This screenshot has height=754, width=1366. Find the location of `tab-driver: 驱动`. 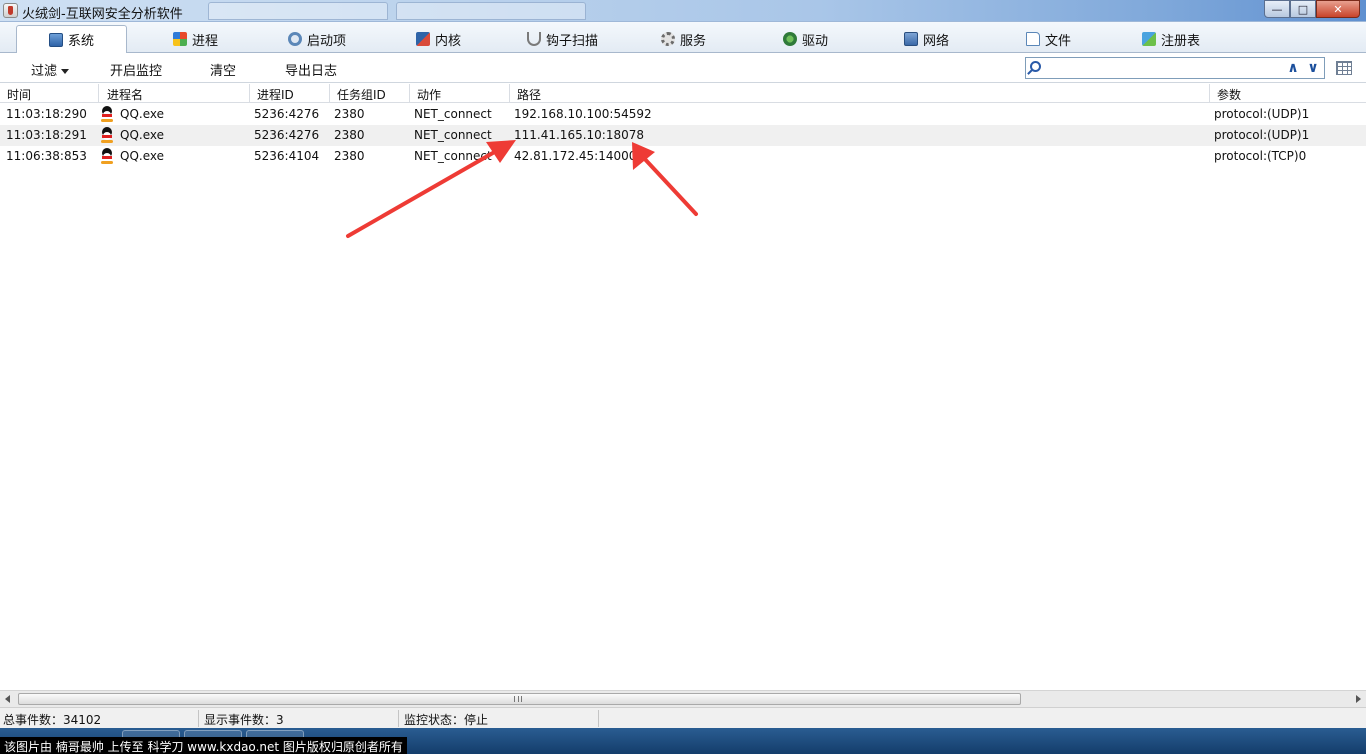

tab-driver: 驱动 is located at coordinates (805, 39).